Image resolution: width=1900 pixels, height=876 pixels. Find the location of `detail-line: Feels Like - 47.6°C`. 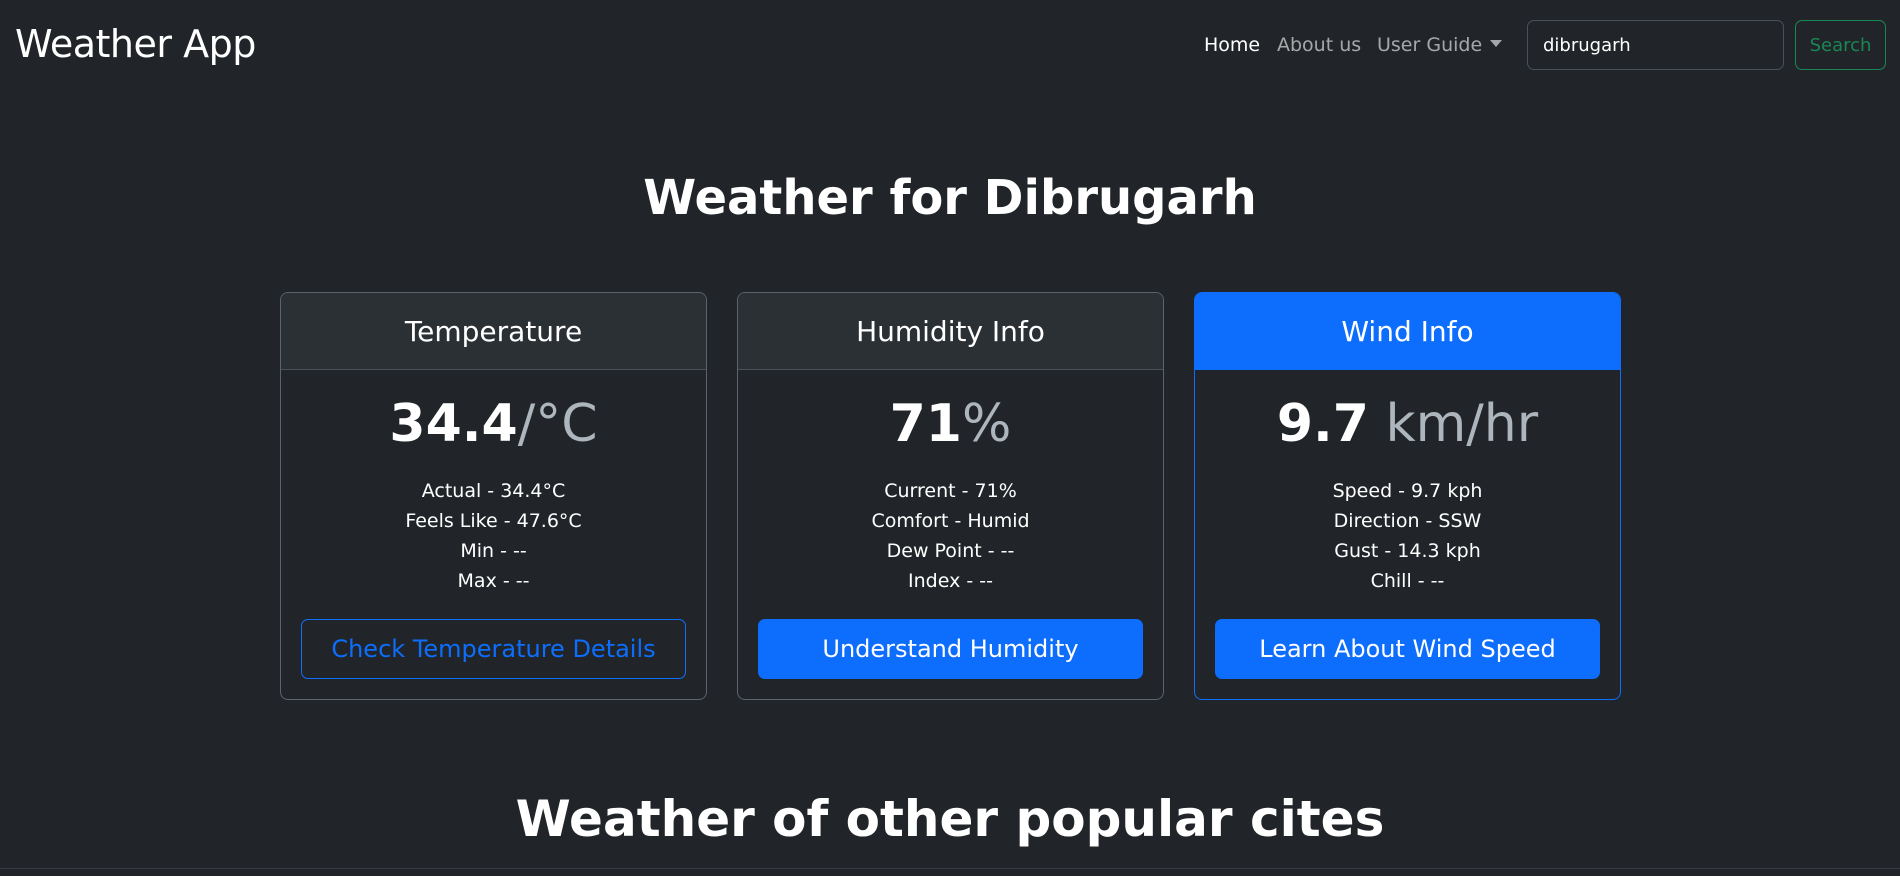

detail-line: Feels Like - 47.6°C is located at coordinates (493, 521).